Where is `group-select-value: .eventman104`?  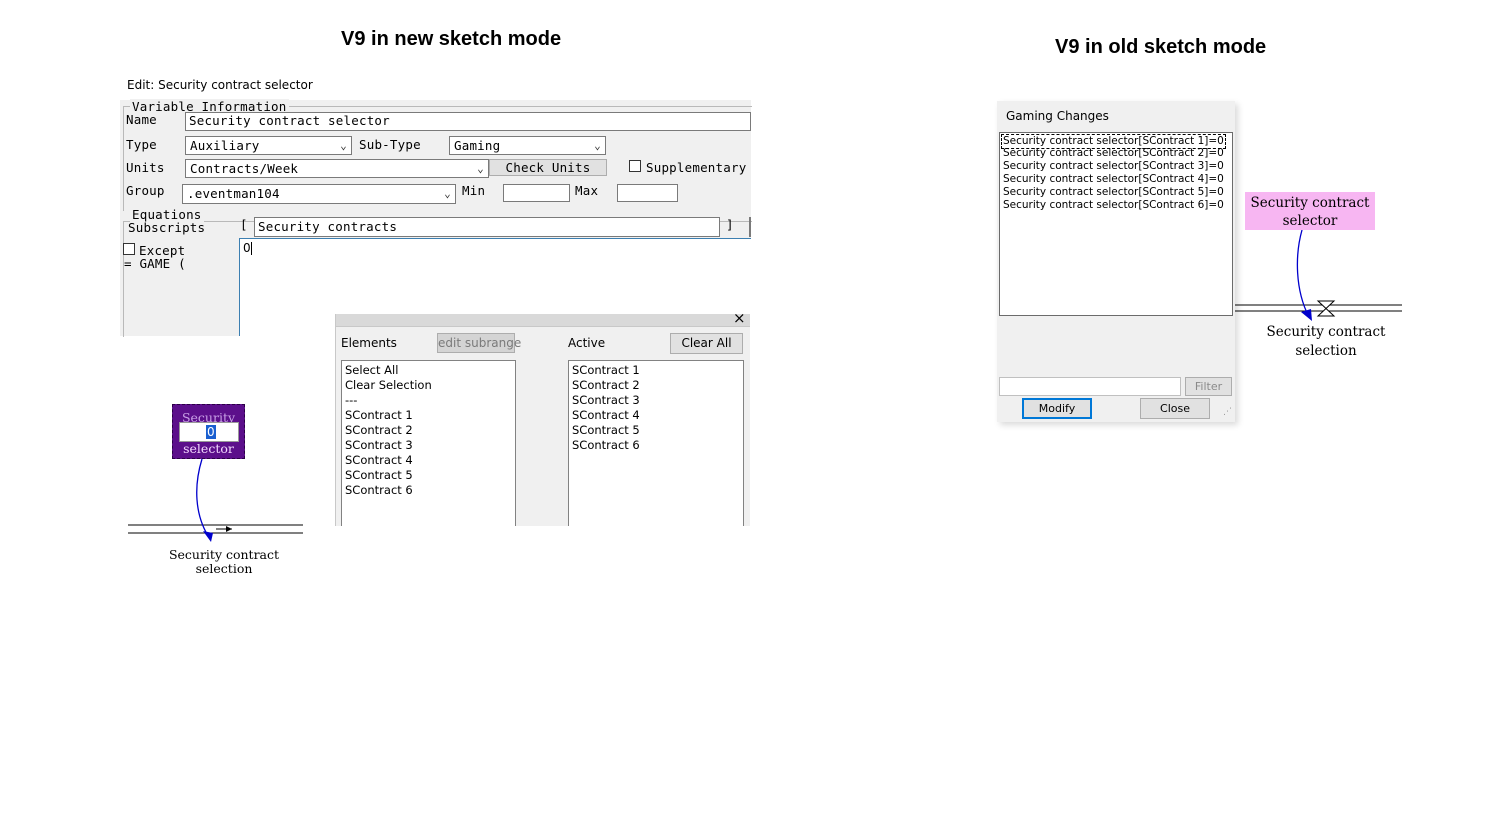
group-select-value: .eventman104 is located at coordinates (233, 193).